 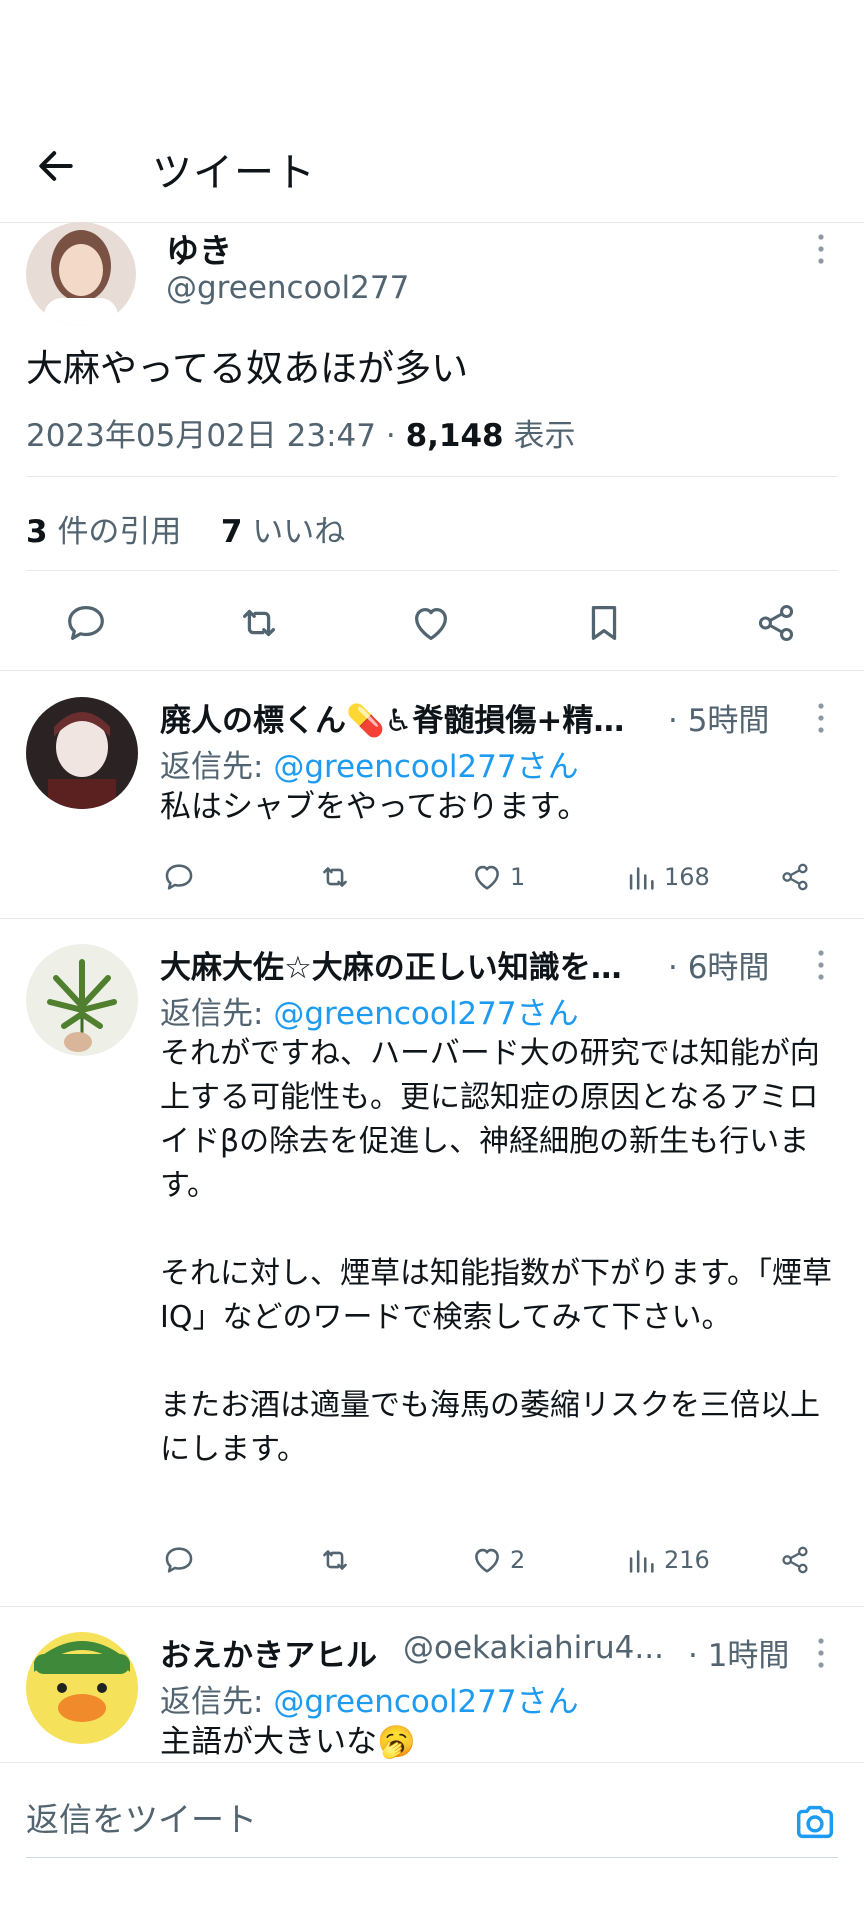 I want to click on view-count: 168, so click(x=687, y=877).